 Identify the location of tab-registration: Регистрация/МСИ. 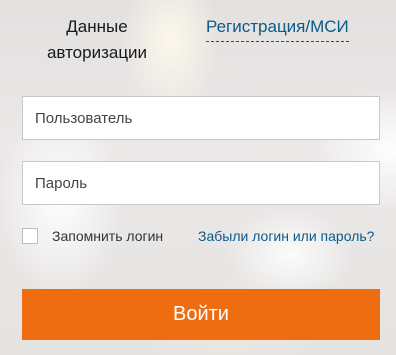
(277, 28).